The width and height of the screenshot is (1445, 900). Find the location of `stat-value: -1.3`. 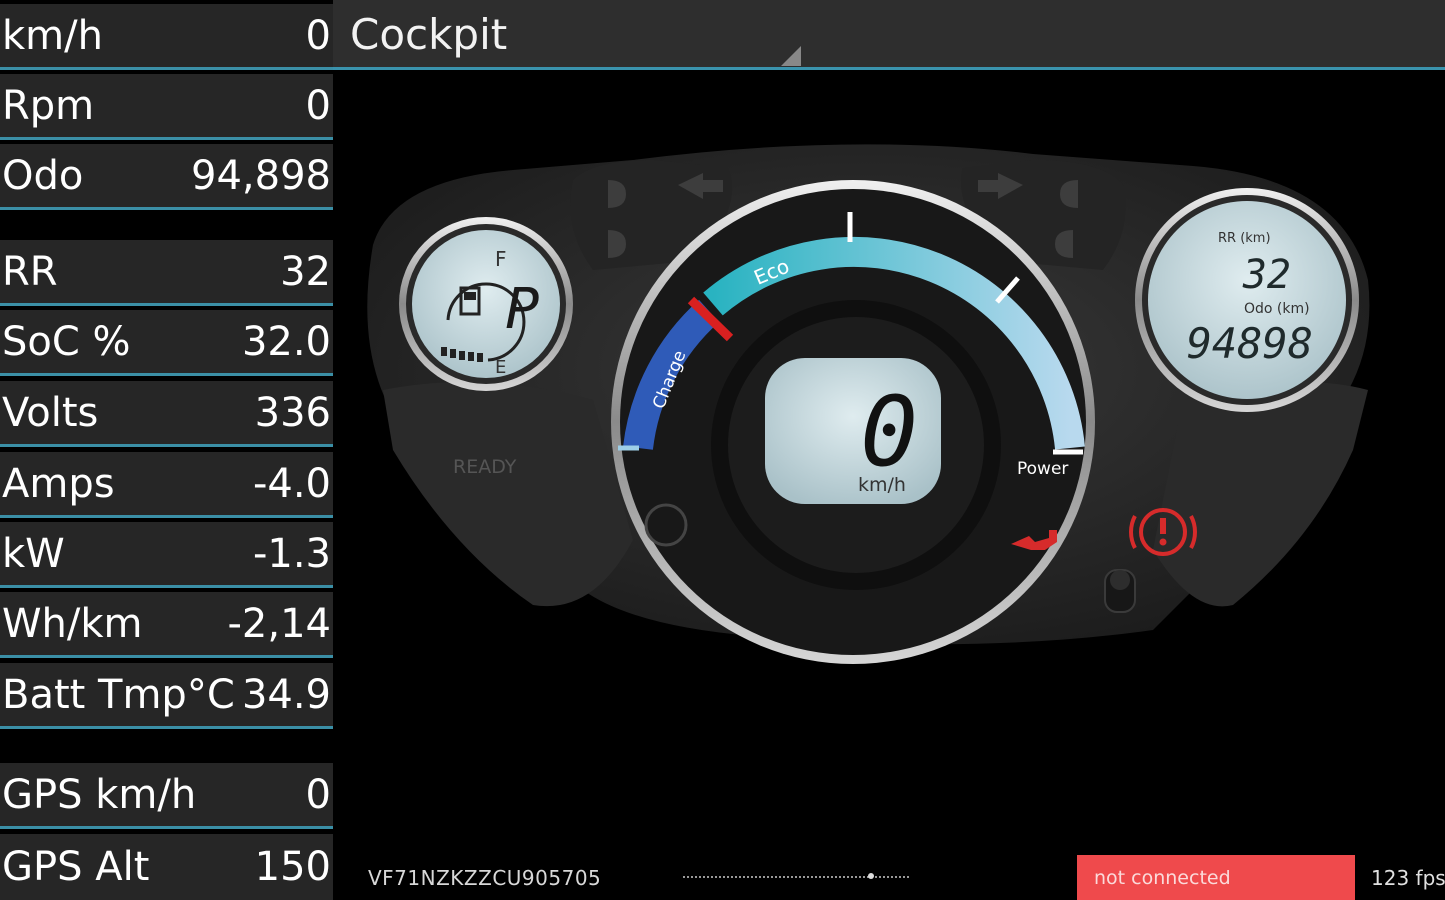

stat-value: -1.3 is located at coordinates (291, 553).